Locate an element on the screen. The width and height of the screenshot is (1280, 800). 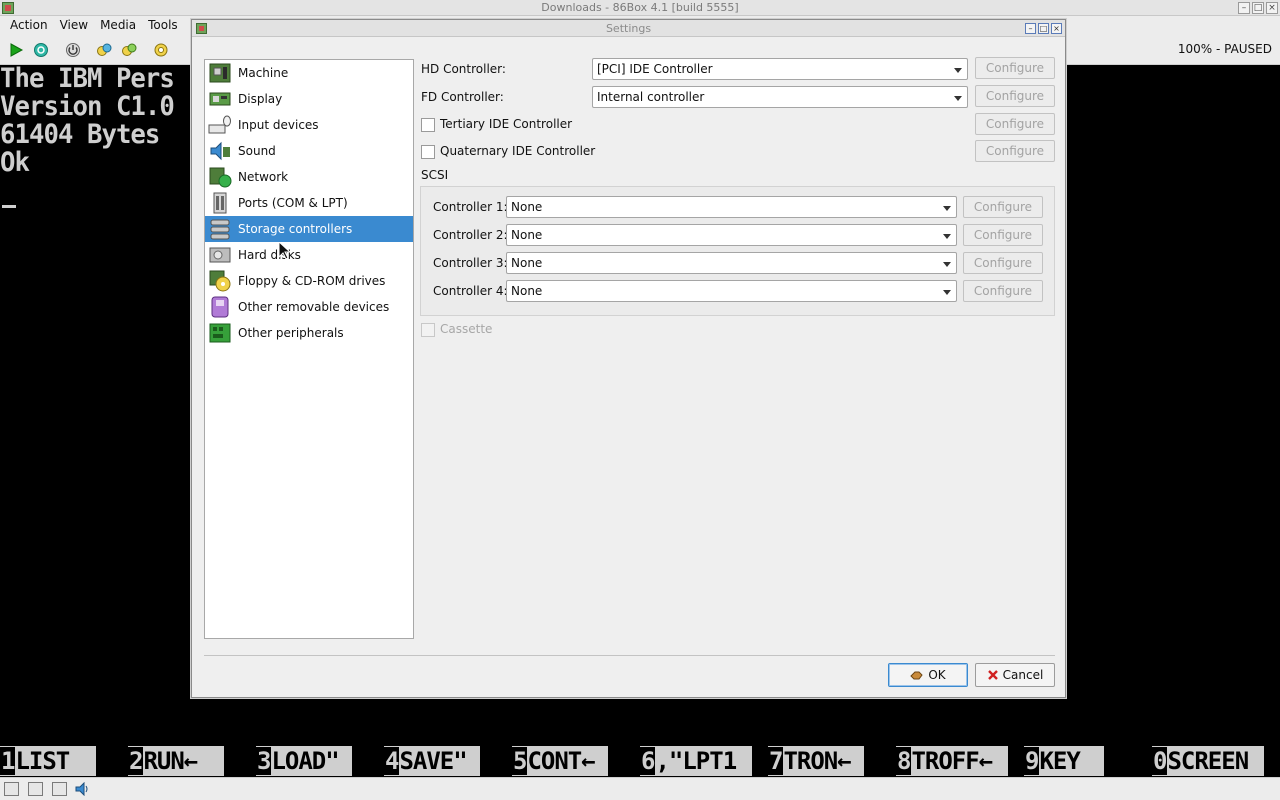
cancel-label: Cancel is located at coordinates (1023, 675).